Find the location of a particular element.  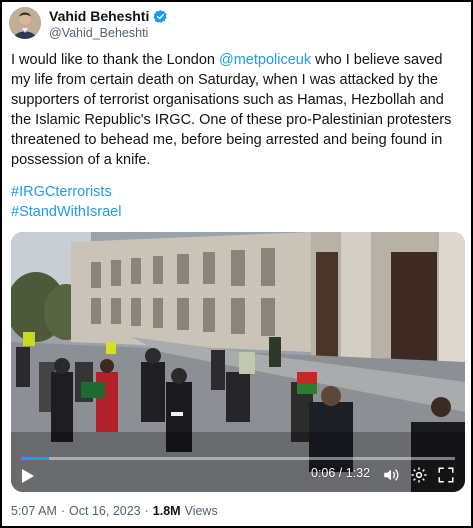

video-progress-bar is located at coordinates (238, 458).